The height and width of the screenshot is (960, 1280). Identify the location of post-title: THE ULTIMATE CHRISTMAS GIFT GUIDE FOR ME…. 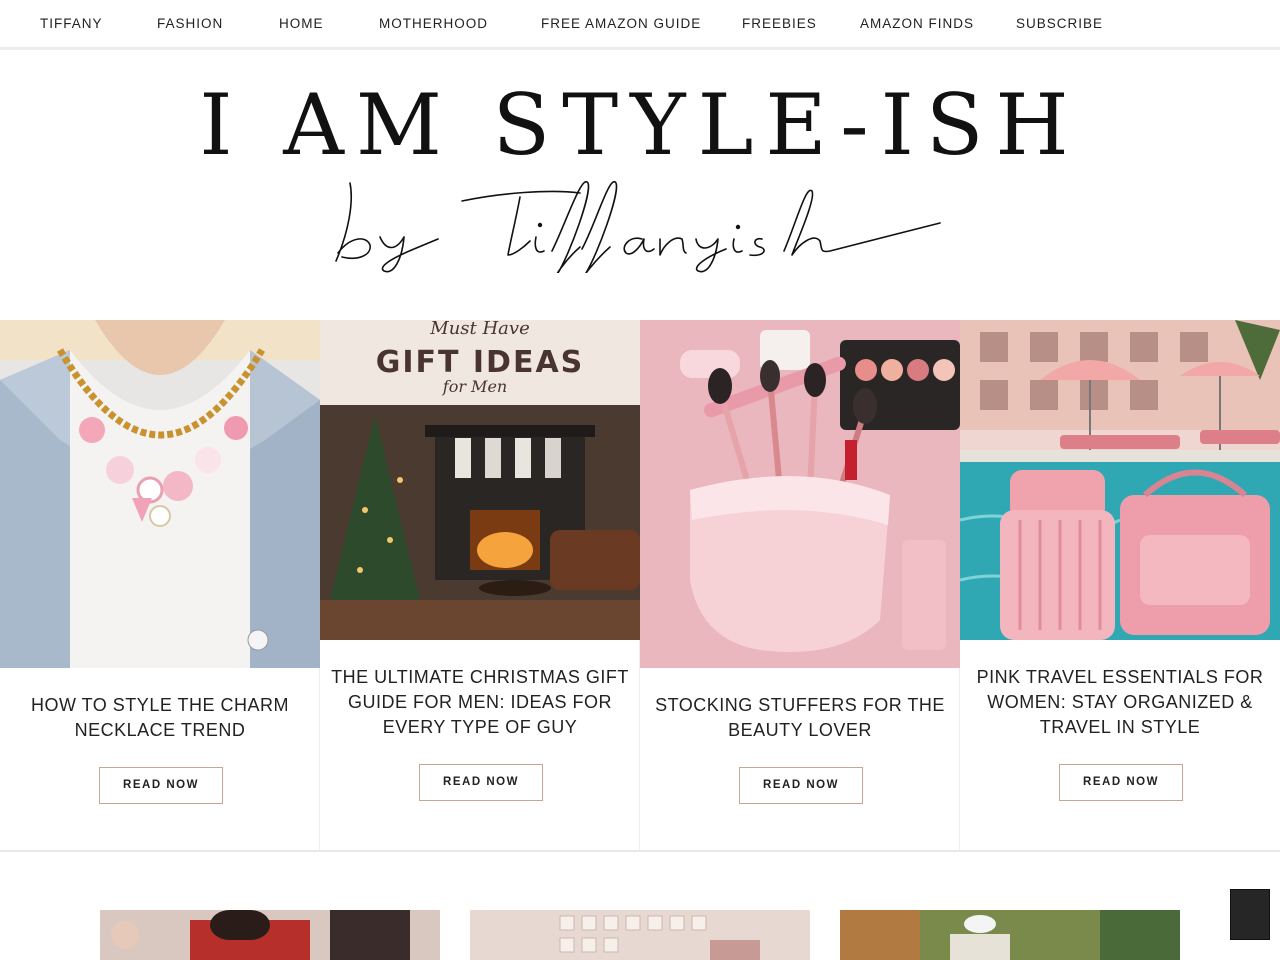
(480, 702).